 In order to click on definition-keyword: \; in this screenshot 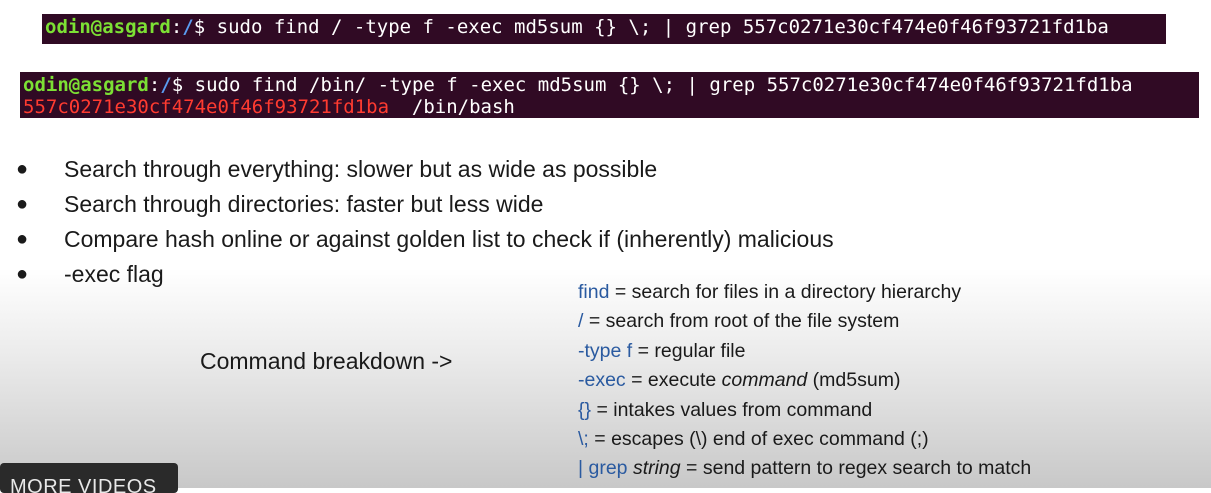, I will do `click(583, 438)`.